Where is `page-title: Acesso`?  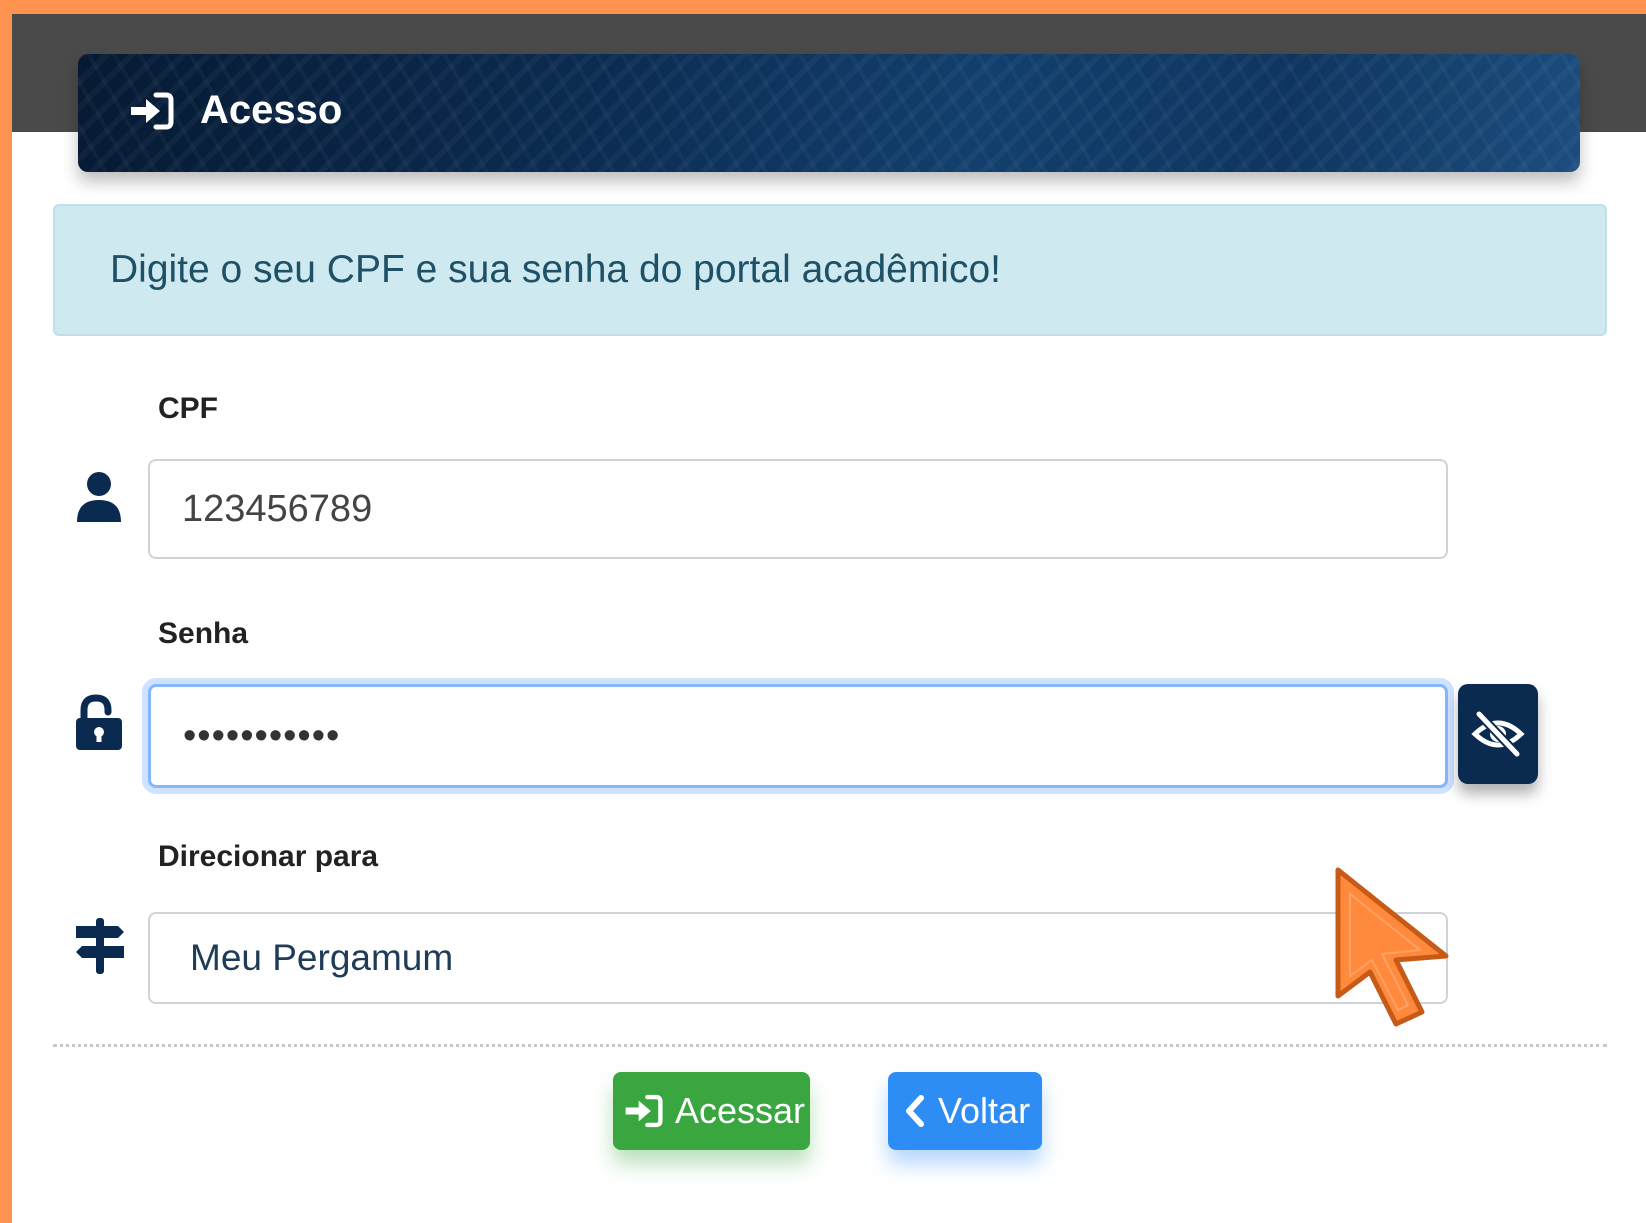
page-title: Acesso is located at coordinates (271, 110).